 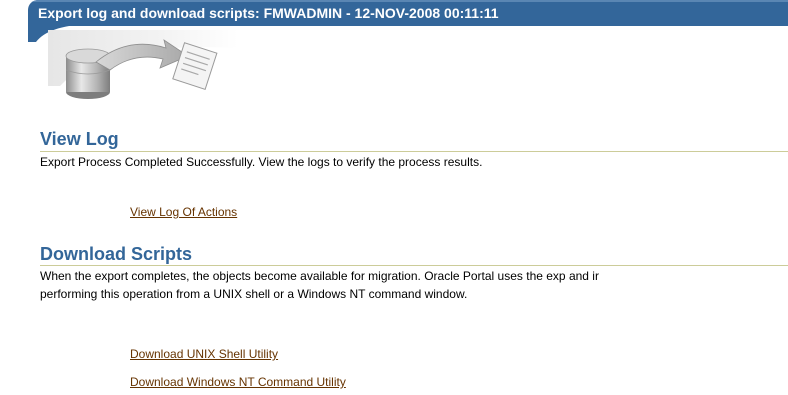 I want to click on view-log-of-actions-link: View Log Of Actions, so click(x=183, y=212).